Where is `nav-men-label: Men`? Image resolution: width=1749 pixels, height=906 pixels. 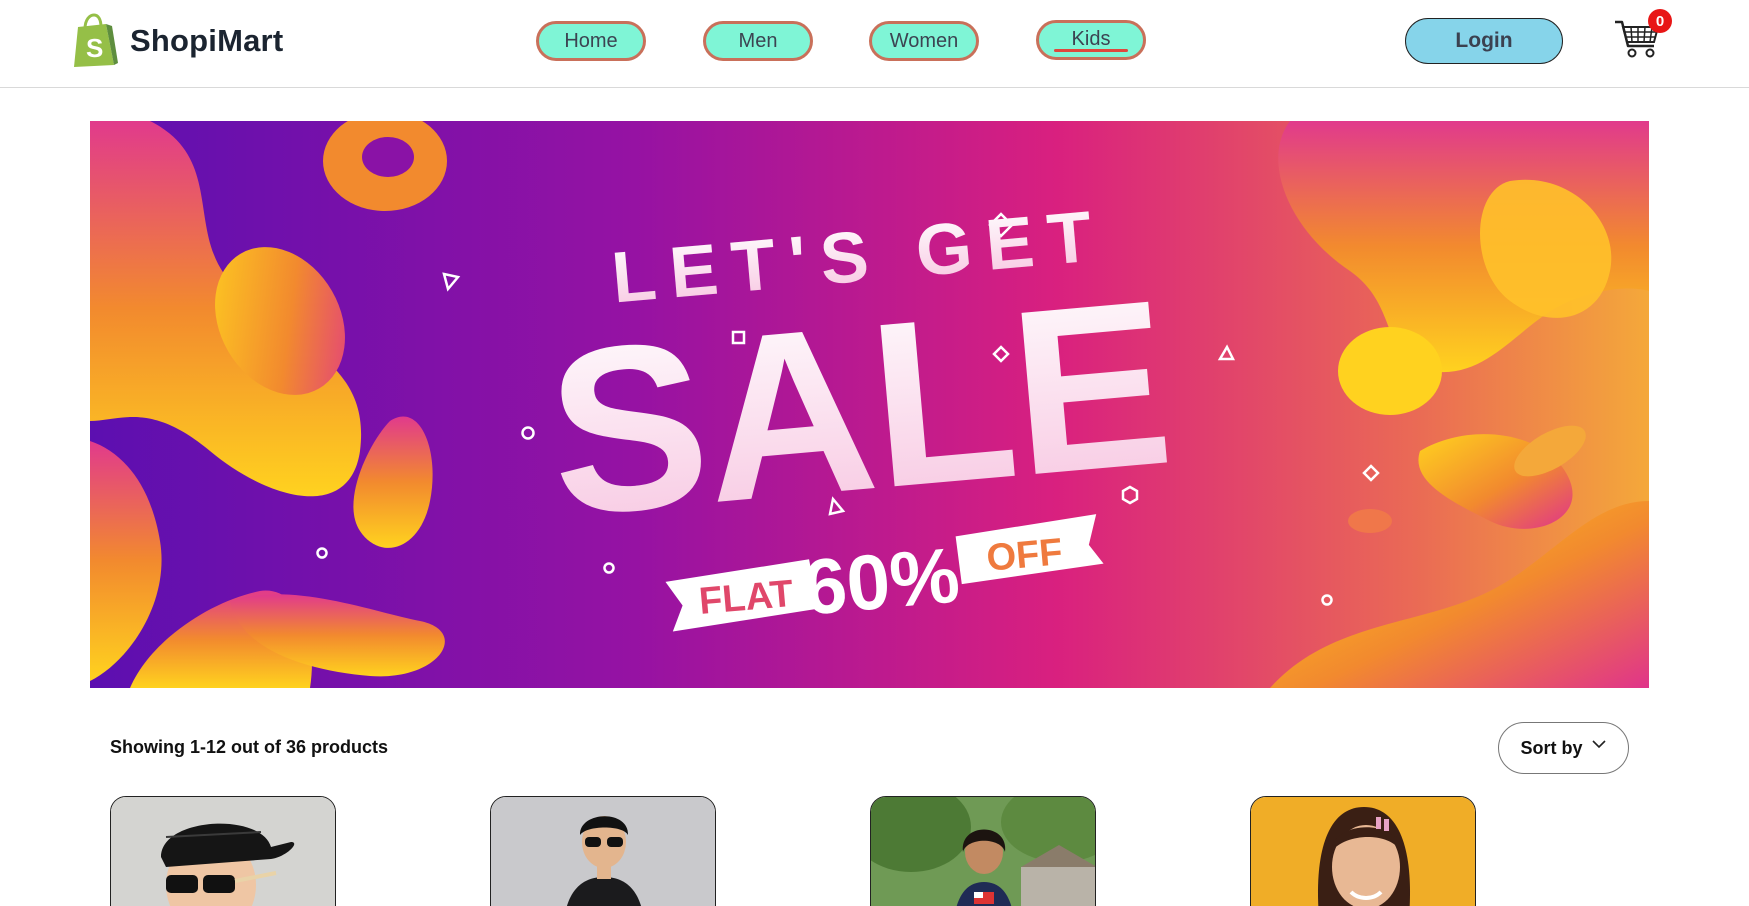
nav-men-label: Men is located at coordinates (758, 40).